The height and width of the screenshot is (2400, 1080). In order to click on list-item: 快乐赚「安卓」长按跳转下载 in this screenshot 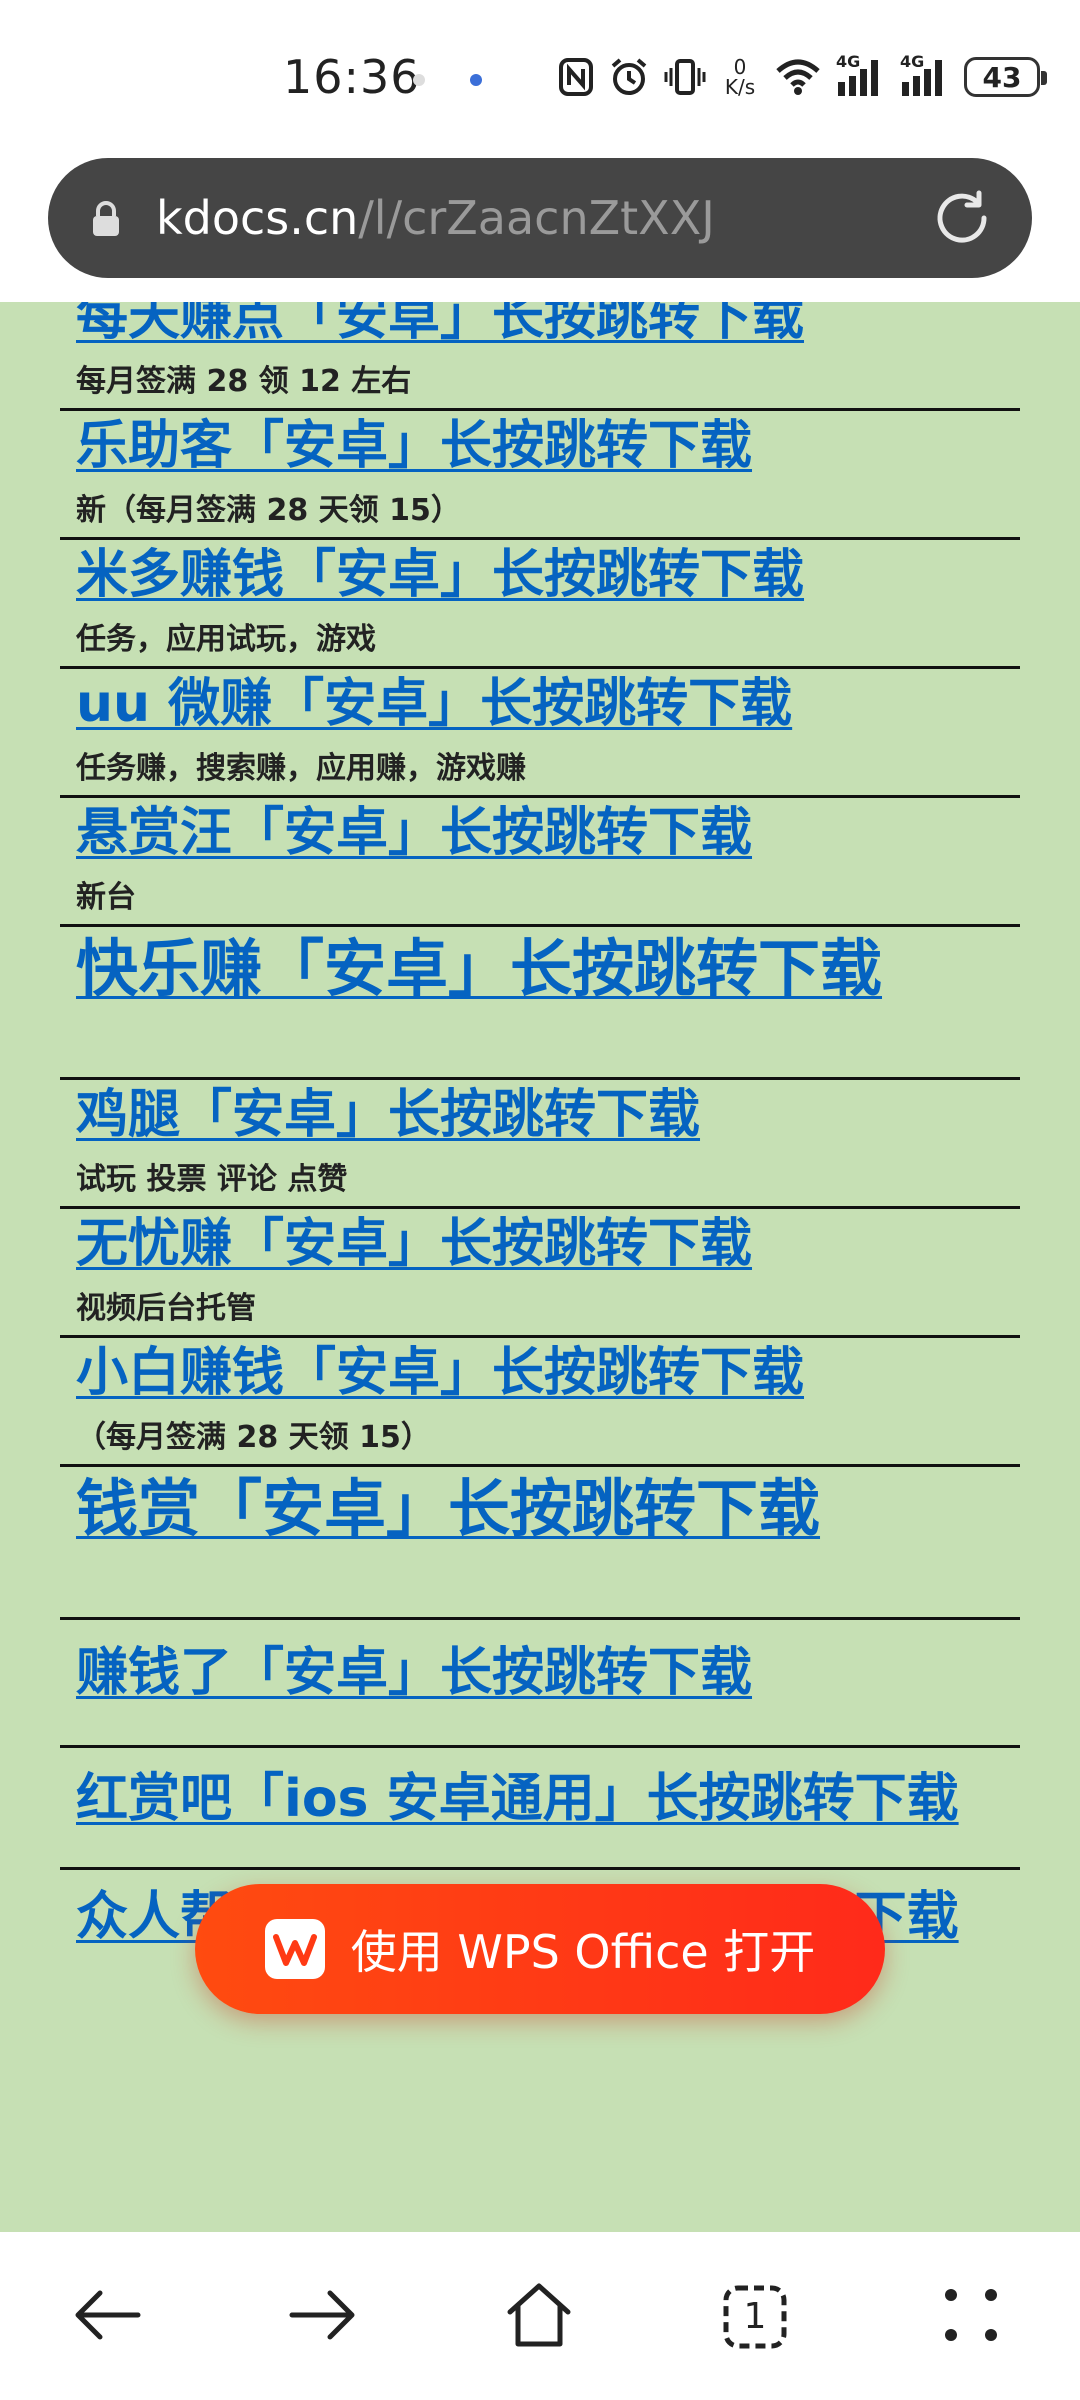, I will do `click(540, 1003)`.